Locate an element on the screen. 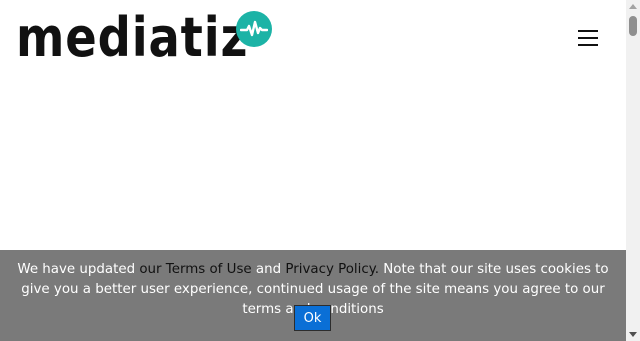  pulse-icon is located at coordinates (254, 29).